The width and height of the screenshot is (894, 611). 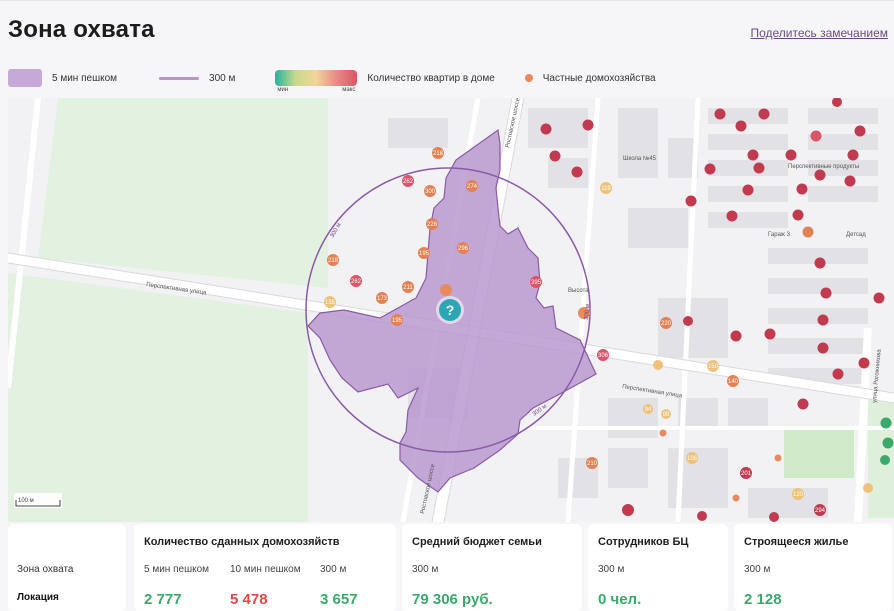 I want to click on marker-label: 94, so click(x=648, y=410).